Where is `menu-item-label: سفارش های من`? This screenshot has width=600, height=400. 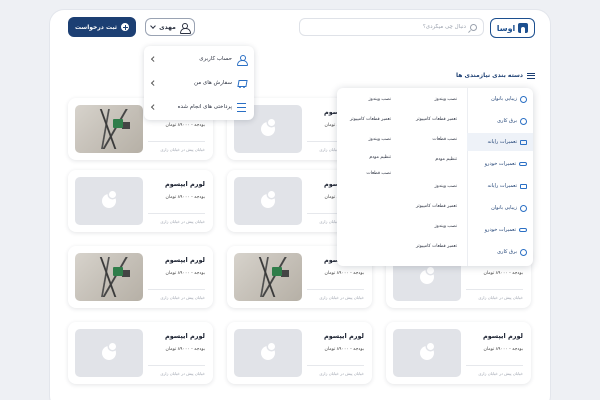 menu-item-label: سفارش های من is located at coordinates (213, 83).